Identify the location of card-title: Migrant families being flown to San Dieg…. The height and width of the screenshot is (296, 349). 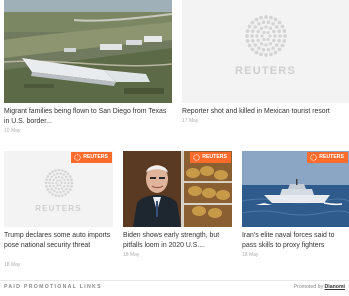
(85, 116).